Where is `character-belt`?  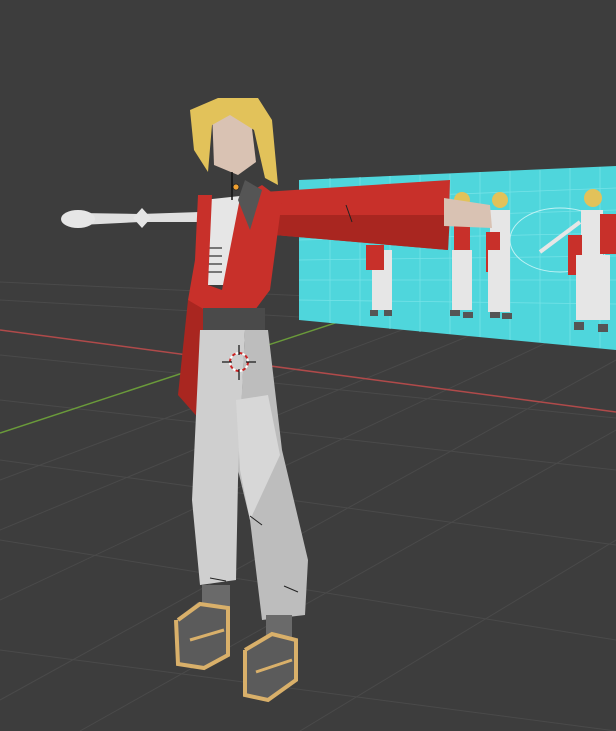
character-belt is located at coordinates (234, 319).